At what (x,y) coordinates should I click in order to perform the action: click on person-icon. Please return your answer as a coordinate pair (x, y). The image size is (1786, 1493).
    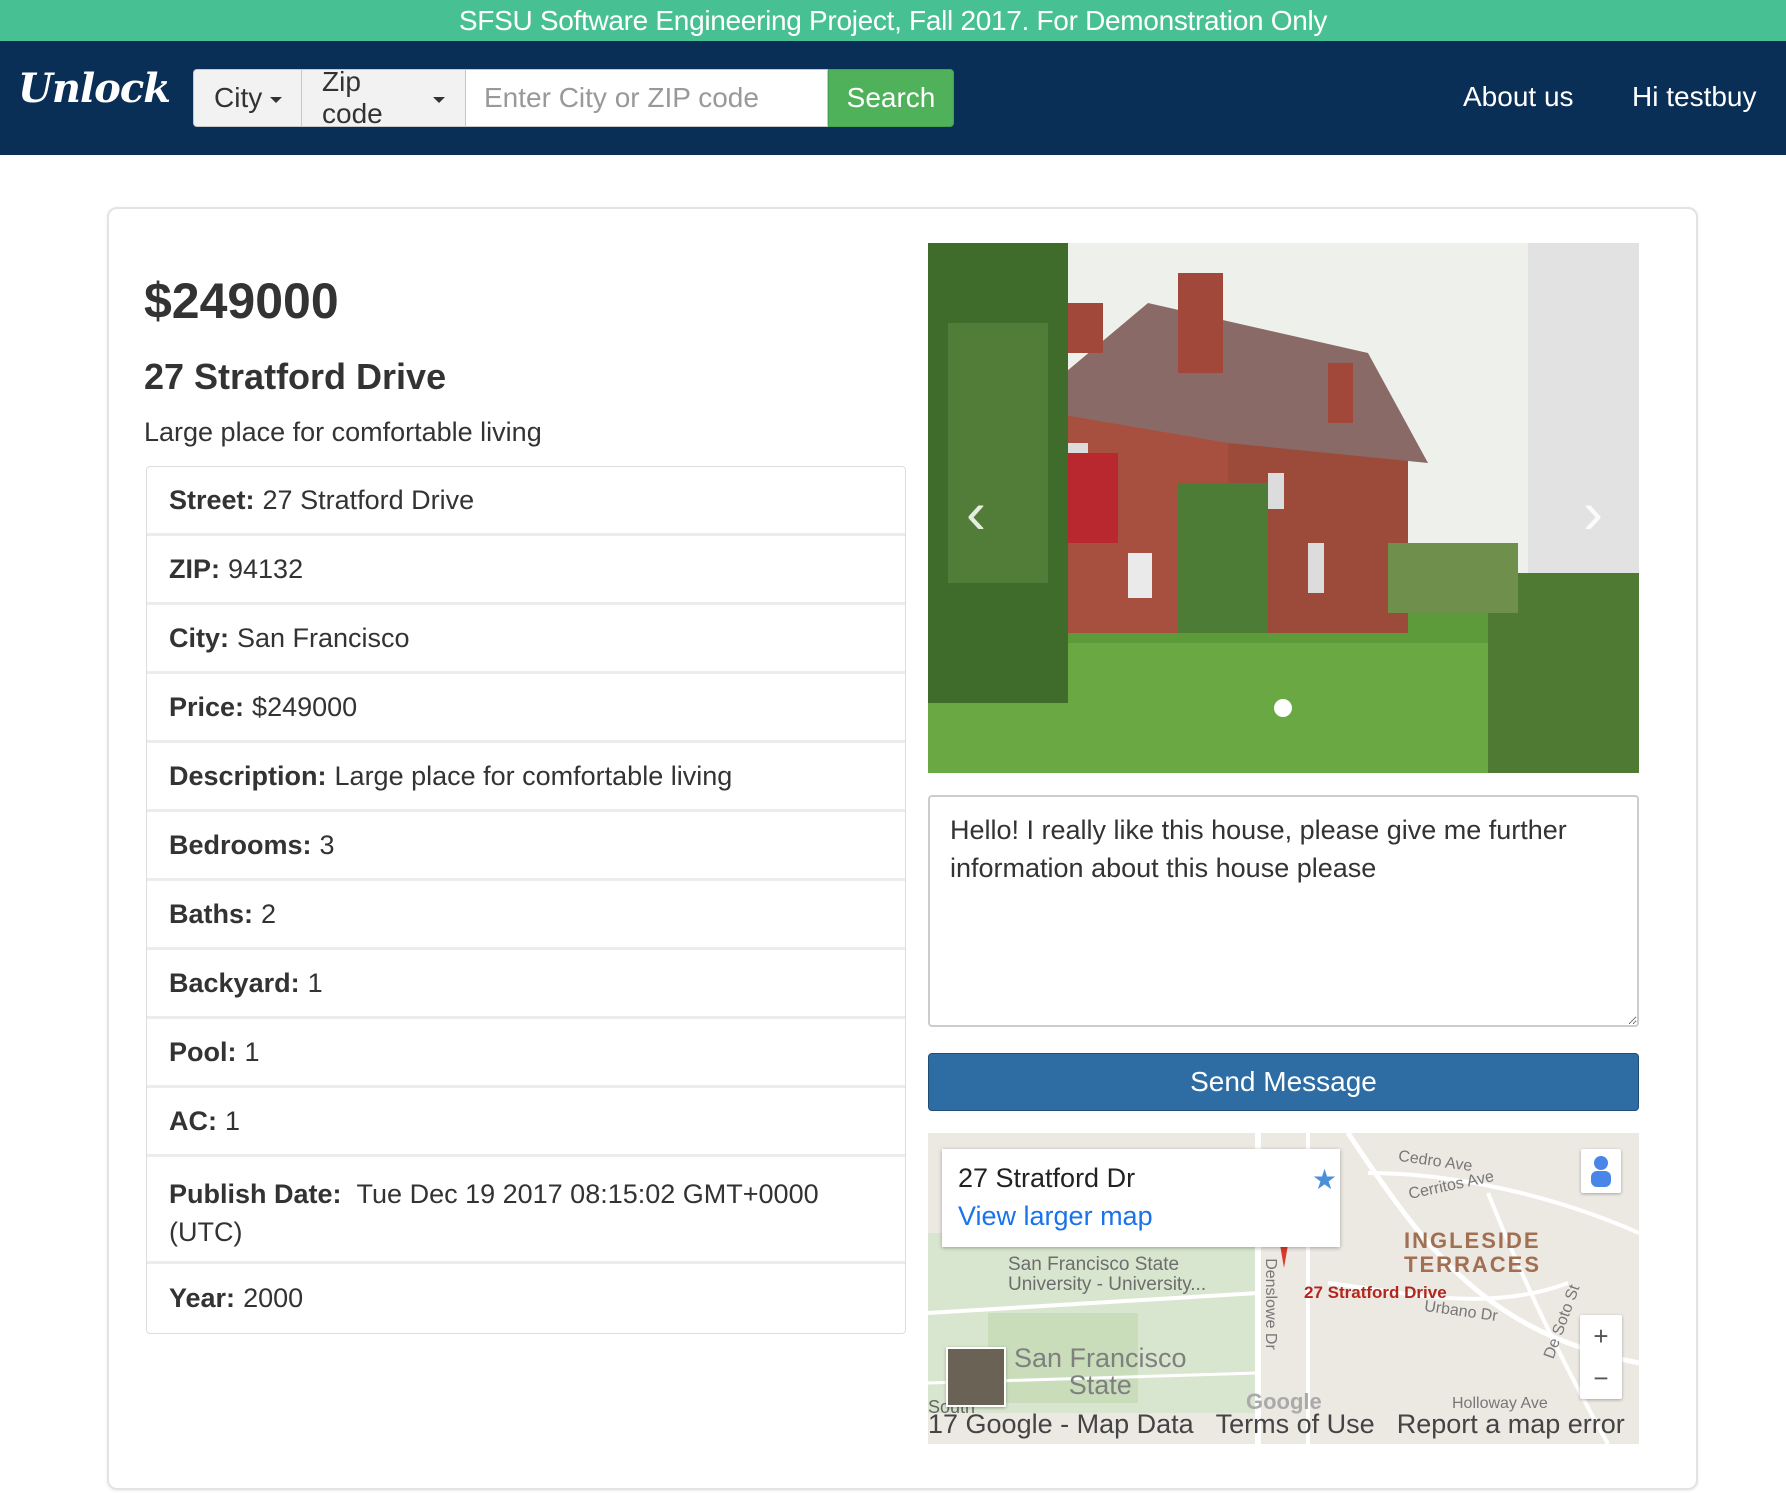
    Looking at the image, I should click on (1601, 1171).